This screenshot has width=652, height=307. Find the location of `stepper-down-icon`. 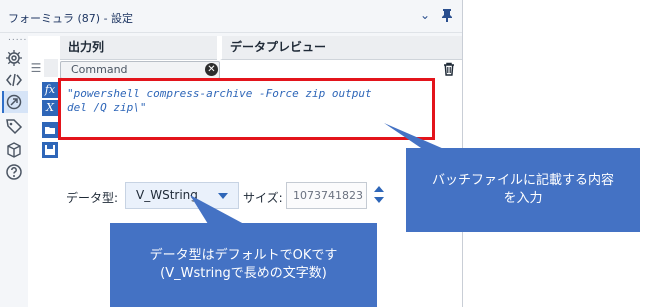

stepper-down-icon is located at coordinates (379, 200).